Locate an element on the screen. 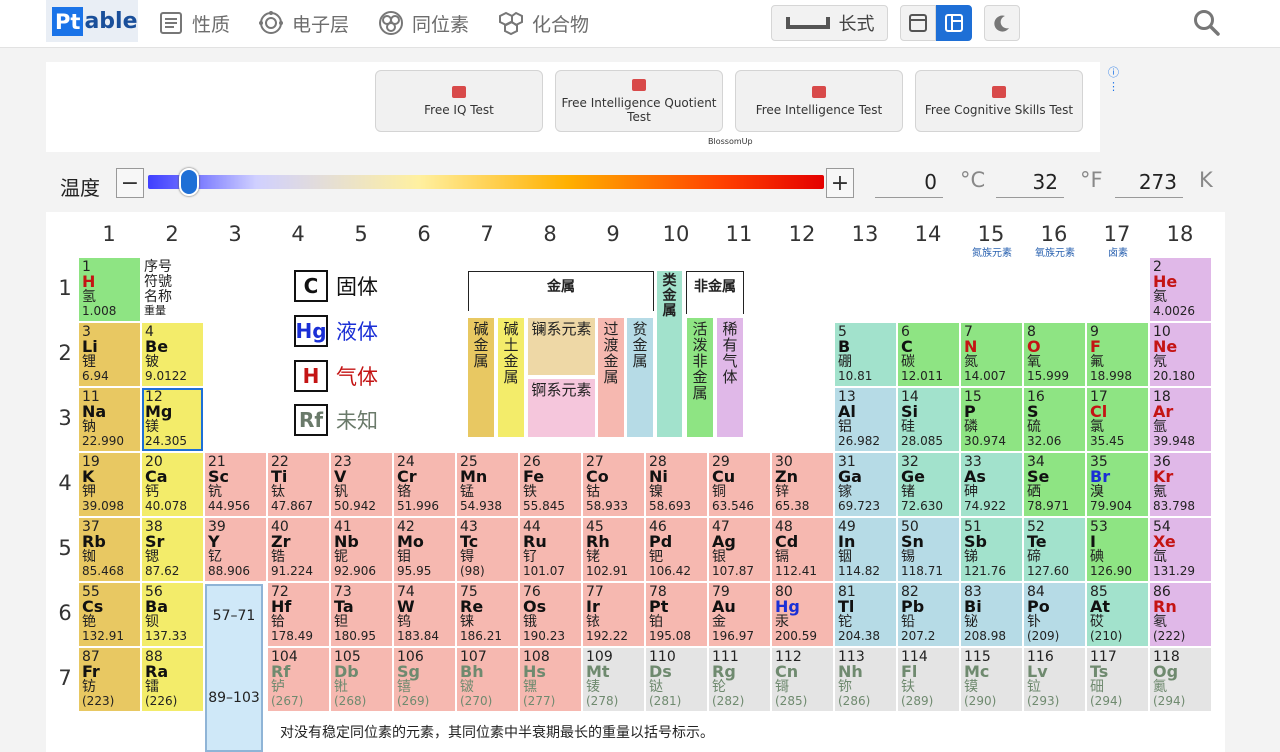 The image size is (1280, 752). element-se: 34 Se 硒 78.971 is located at coordinates (1054, 484).